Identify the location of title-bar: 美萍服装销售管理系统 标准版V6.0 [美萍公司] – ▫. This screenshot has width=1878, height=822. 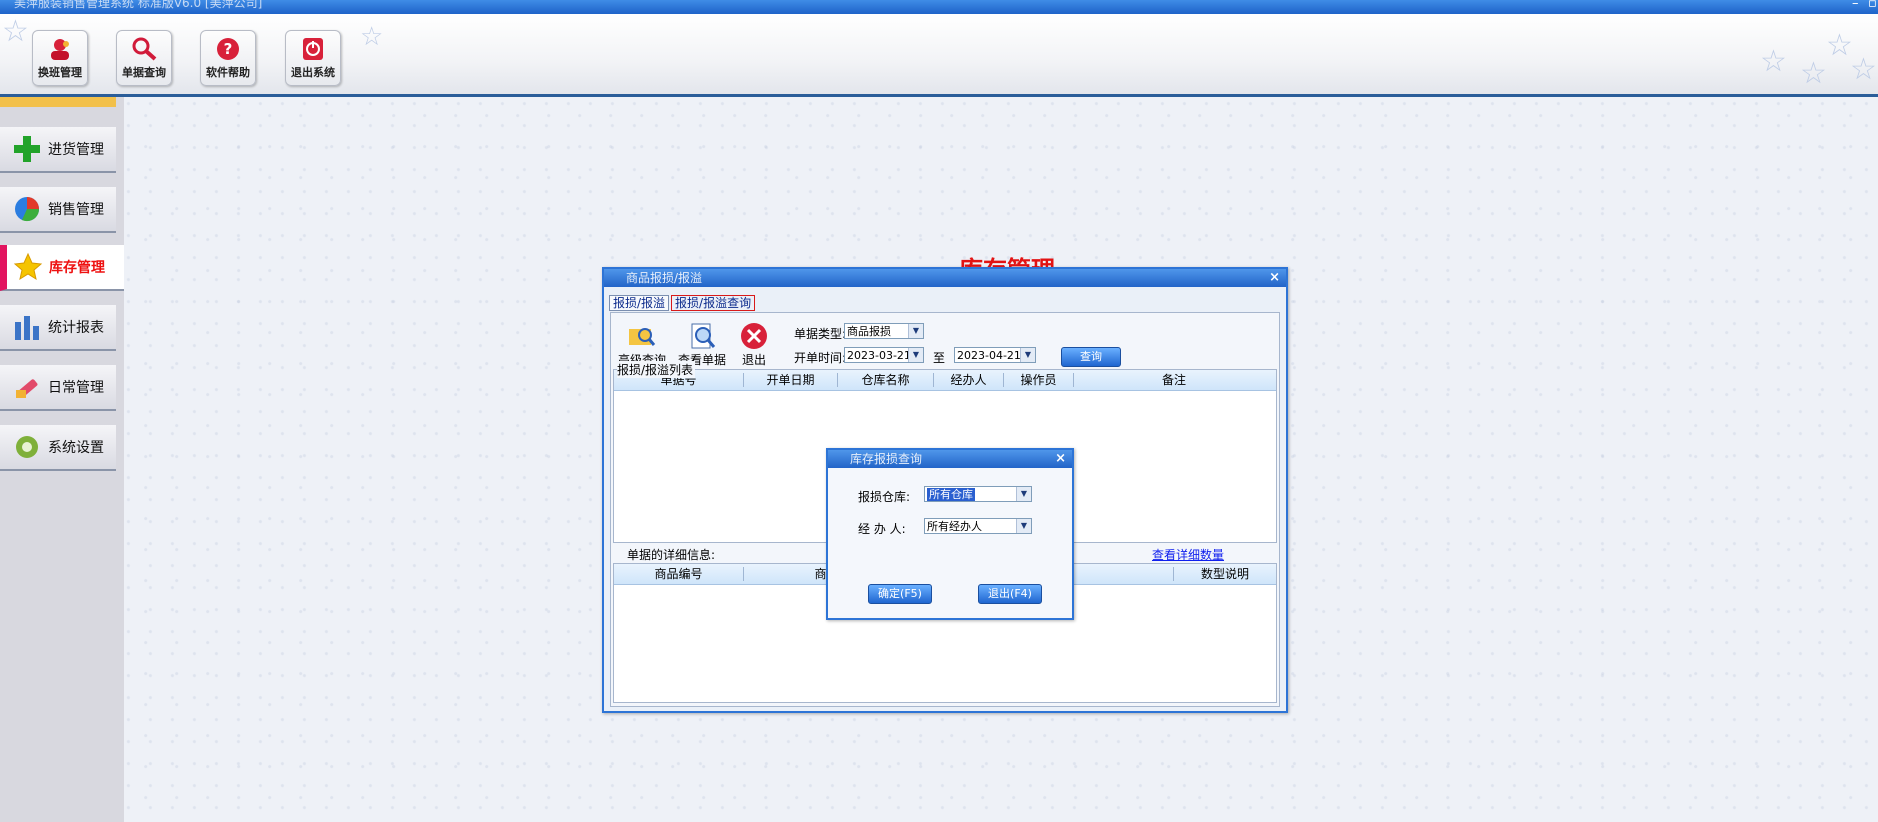
(939, 7).